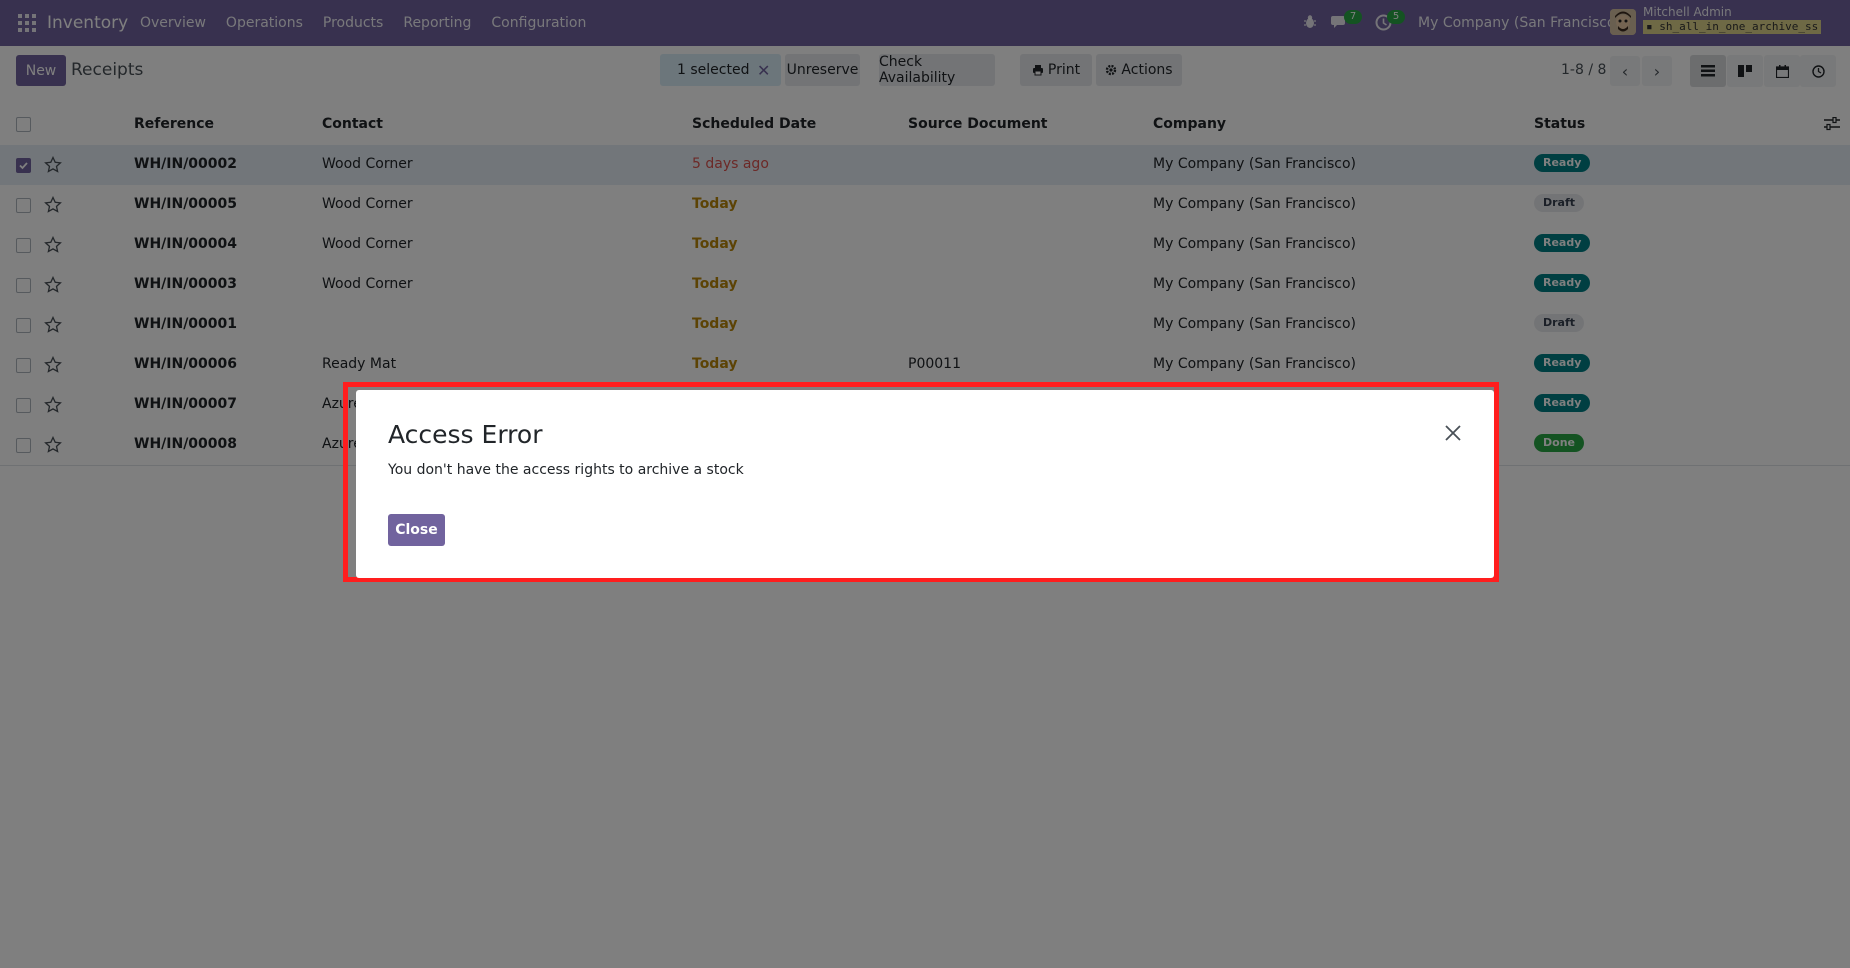 Image resolution: width=1850 pixels, height=968 pixels. I want to click on dialog-title: Access Error, so click(465, 434).